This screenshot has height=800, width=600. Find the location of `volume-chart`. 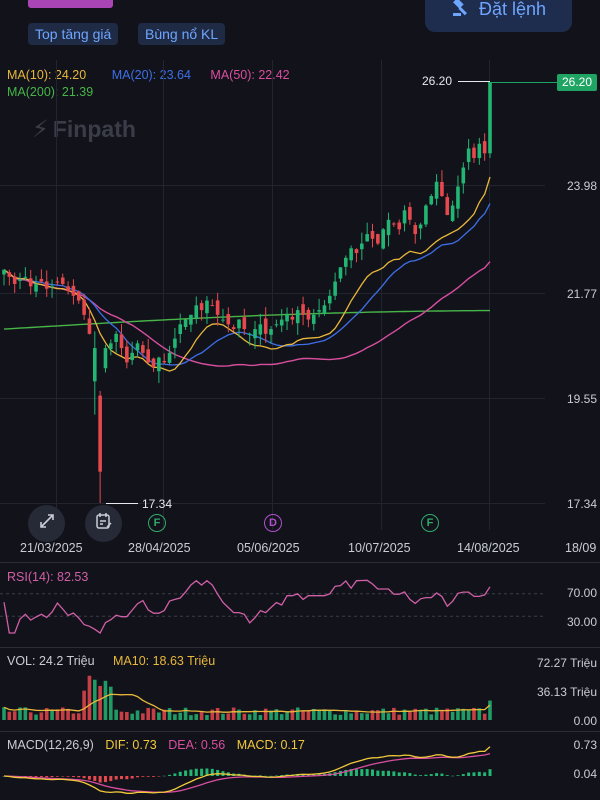

volume-chart is located at coordinates (272, 694).